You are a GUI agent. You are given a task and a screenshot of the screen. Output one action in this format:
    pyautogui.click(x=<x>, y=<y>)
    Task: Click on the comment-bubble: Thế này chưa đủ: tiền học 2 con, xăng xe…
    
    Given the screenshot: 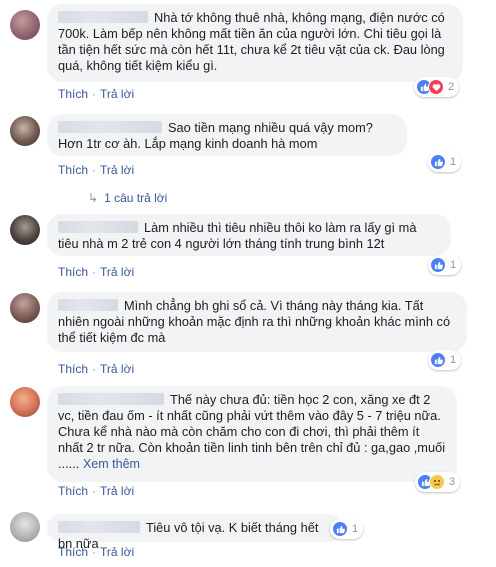 What is the action you would take?
    pyautogui.click(x=252, y=434)
    